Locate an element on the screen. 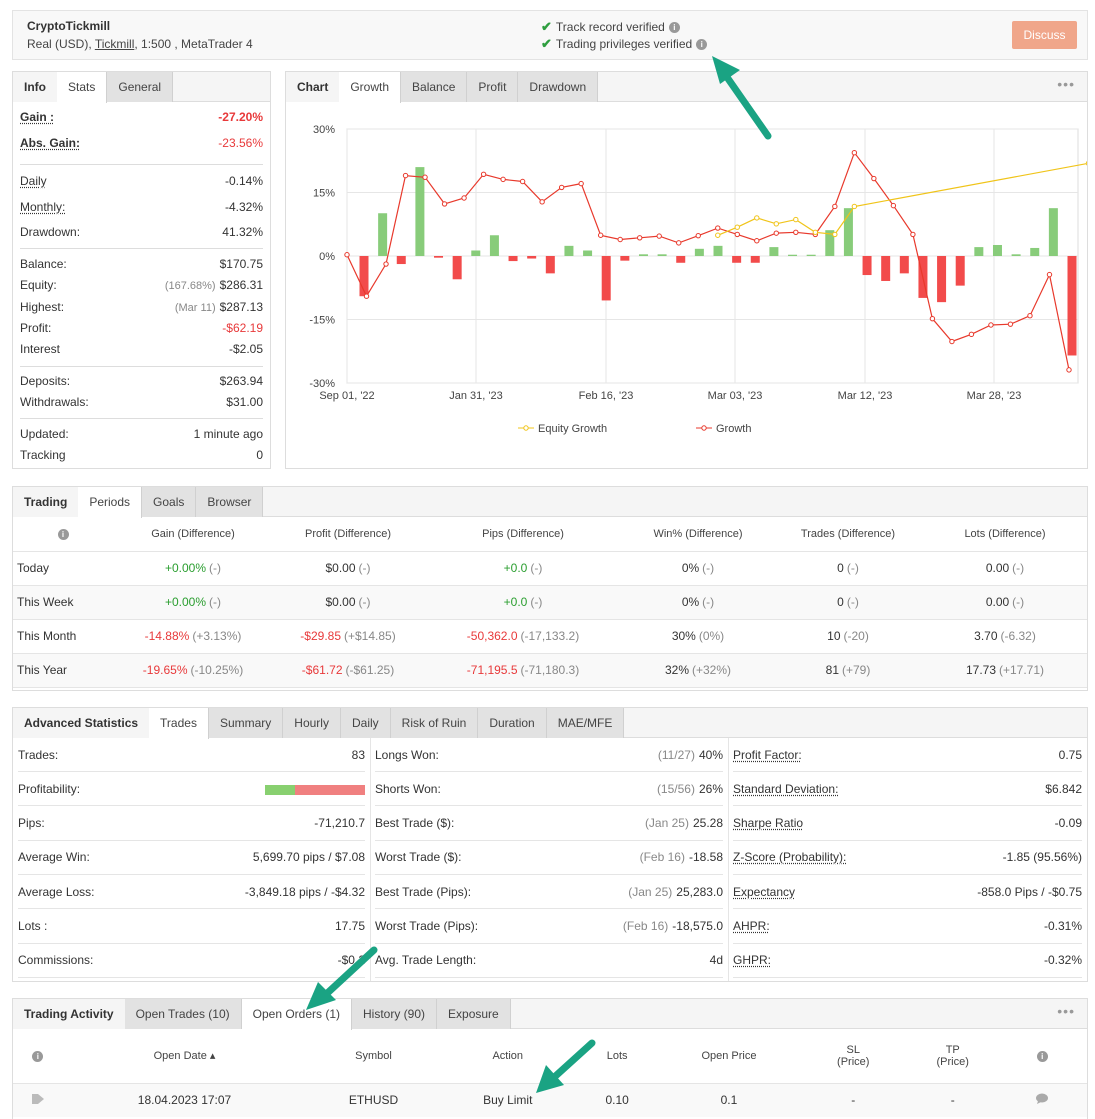 The height and width of the screenshot is (1119, 1095). tab-mae-mfe: MAE/MFE is located at coordinates (585, 723).